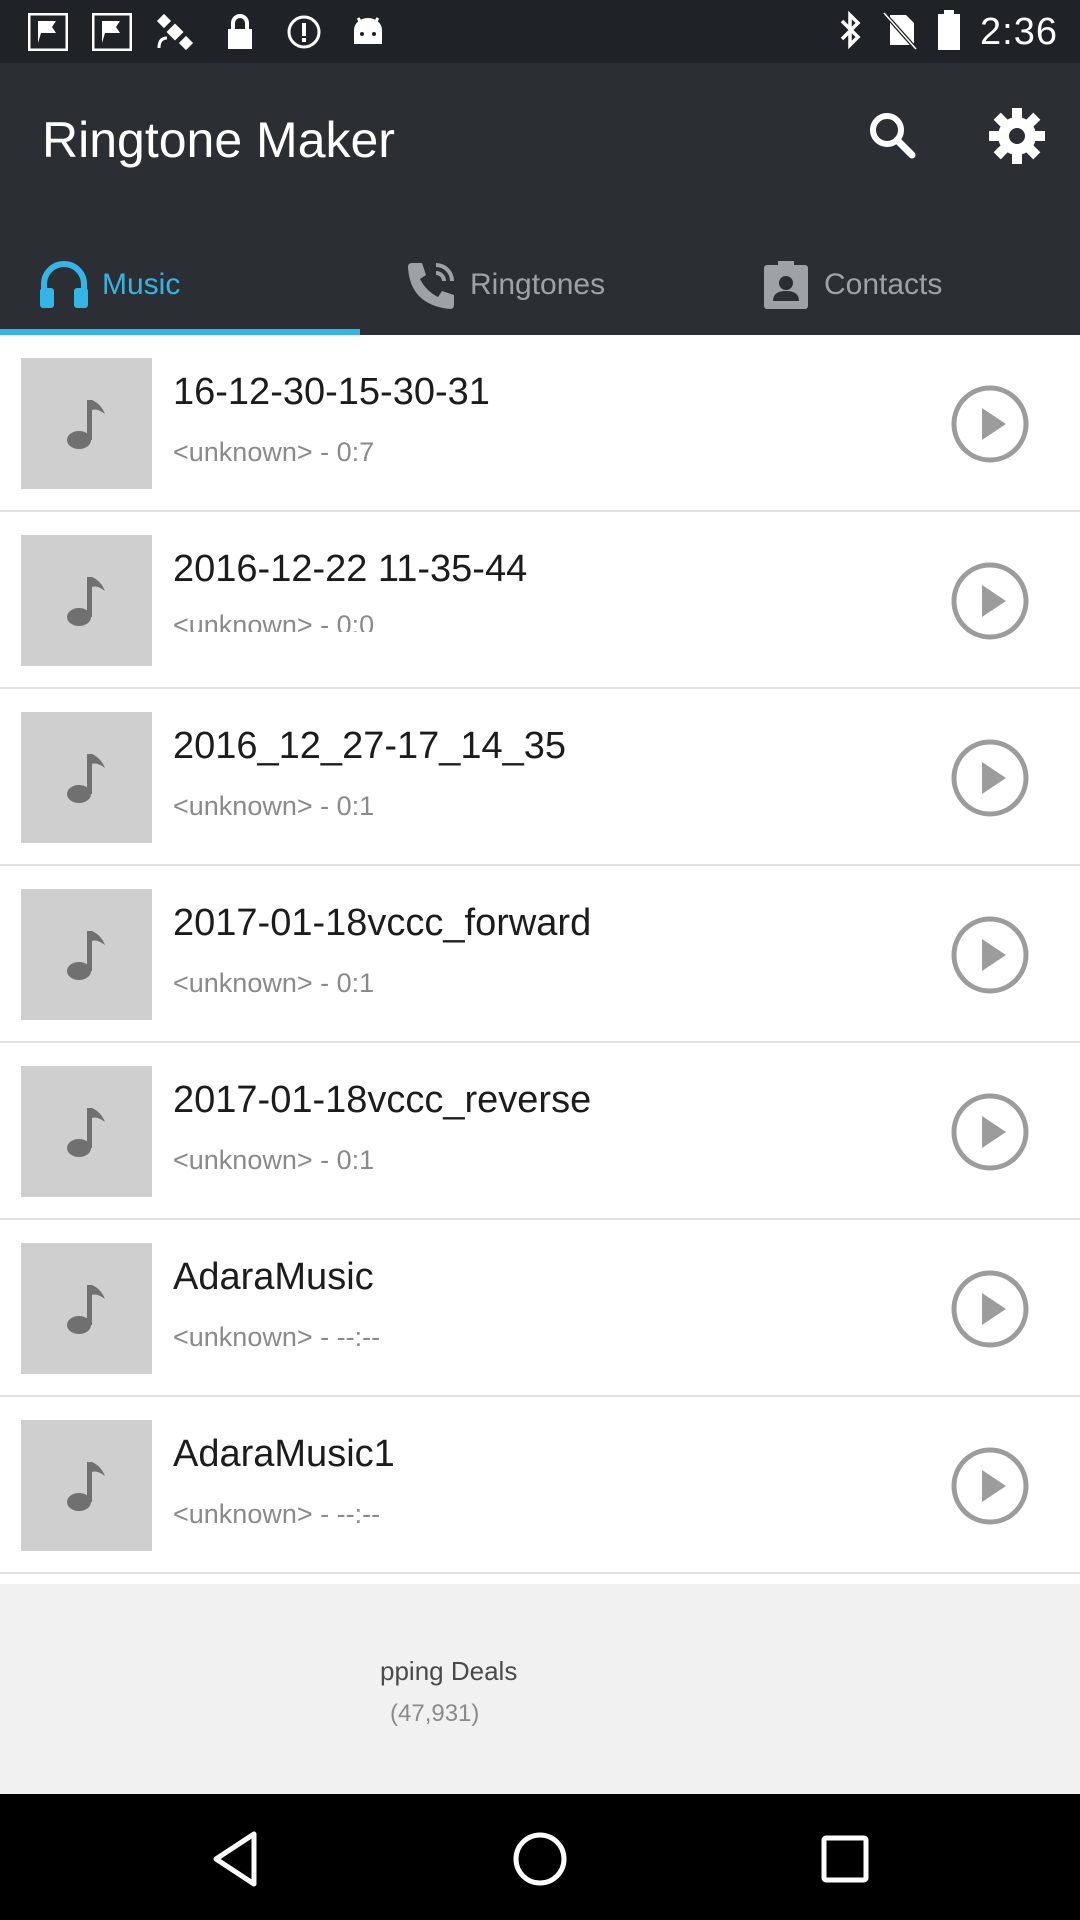 This screenshot has width=1080, height=1920. I want to click on song-title: 2017-01-18vccc_reverse, so click(382, 1100).